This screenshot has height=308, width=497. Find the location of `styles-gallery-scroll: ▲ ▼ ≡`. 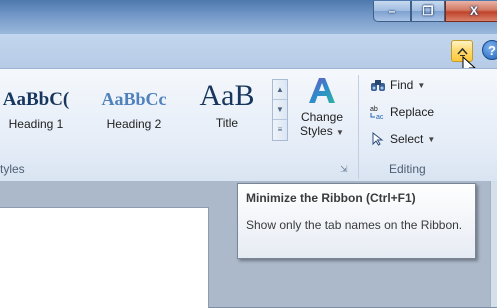

styles-gallery-scroll: ▲ ▼ ≡ is located at coordinates (280, 110).